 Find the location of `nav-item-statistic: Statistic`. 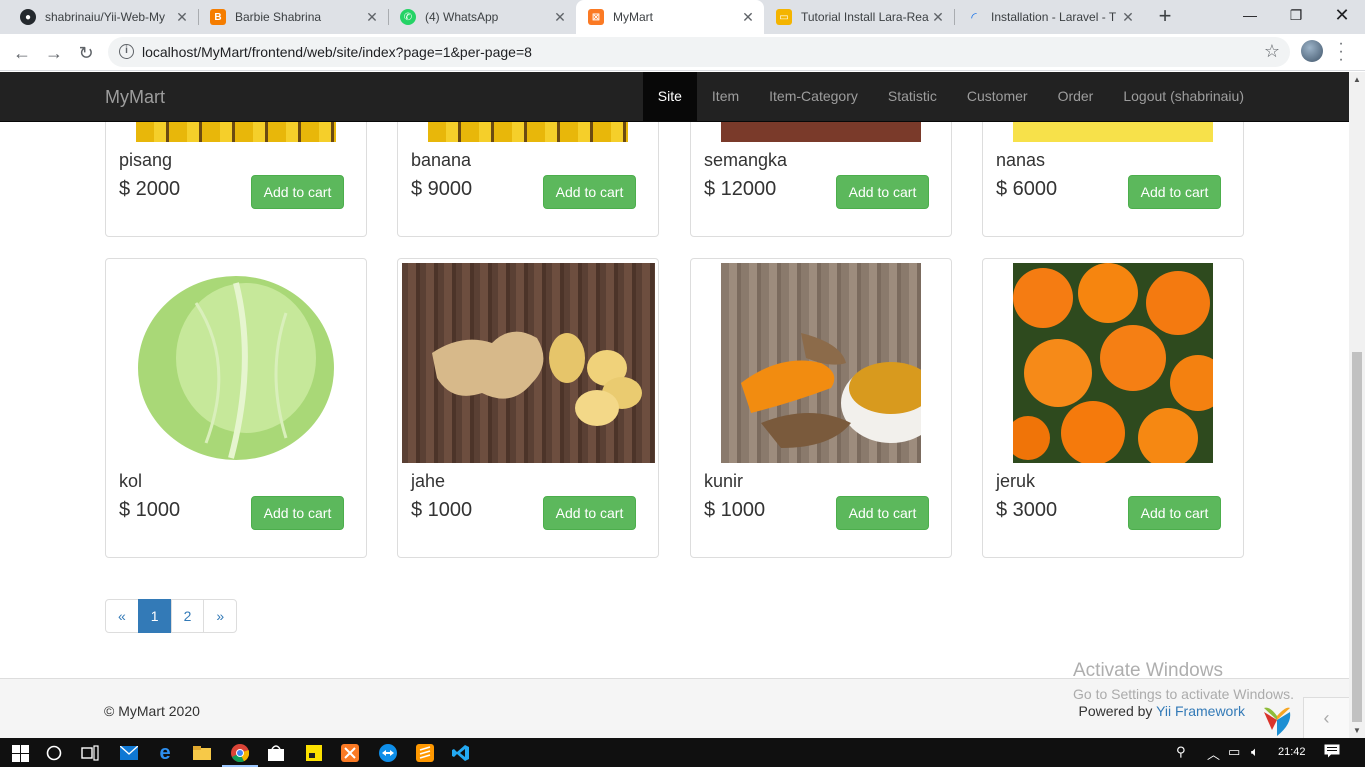

nav-item-statistic: Statistic is located at coordinates (912, 97).